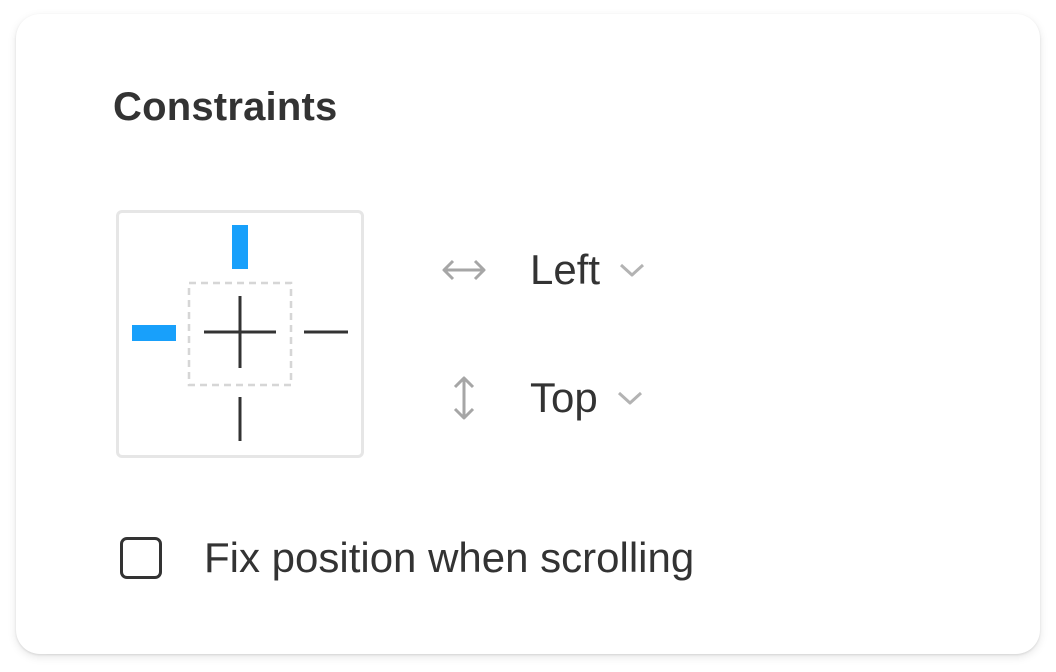 The height and width of the screenshot is (672, 1056). Describe the element at coordinates (240, 247) in the screenshot. I see `constraint-top` at that location.